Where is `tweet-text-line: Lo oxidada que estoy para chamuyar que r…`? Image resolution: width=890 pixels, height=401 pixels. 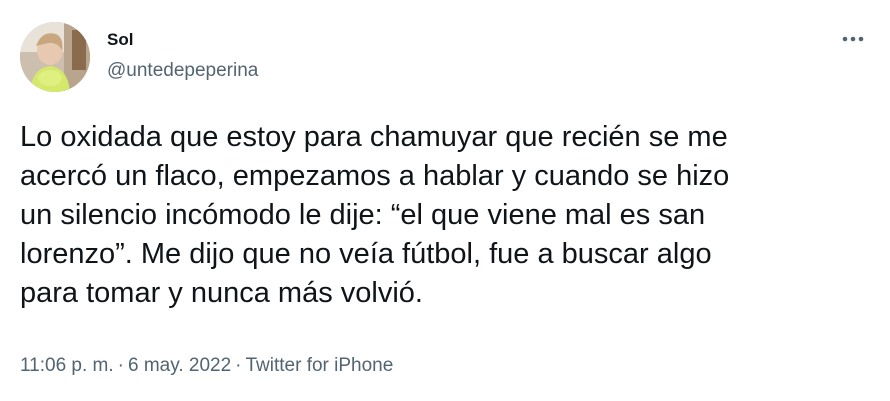
tweet-text-line: Lo oxidada que estoy para chamuyar que r… is located at coordinates (374, 137).